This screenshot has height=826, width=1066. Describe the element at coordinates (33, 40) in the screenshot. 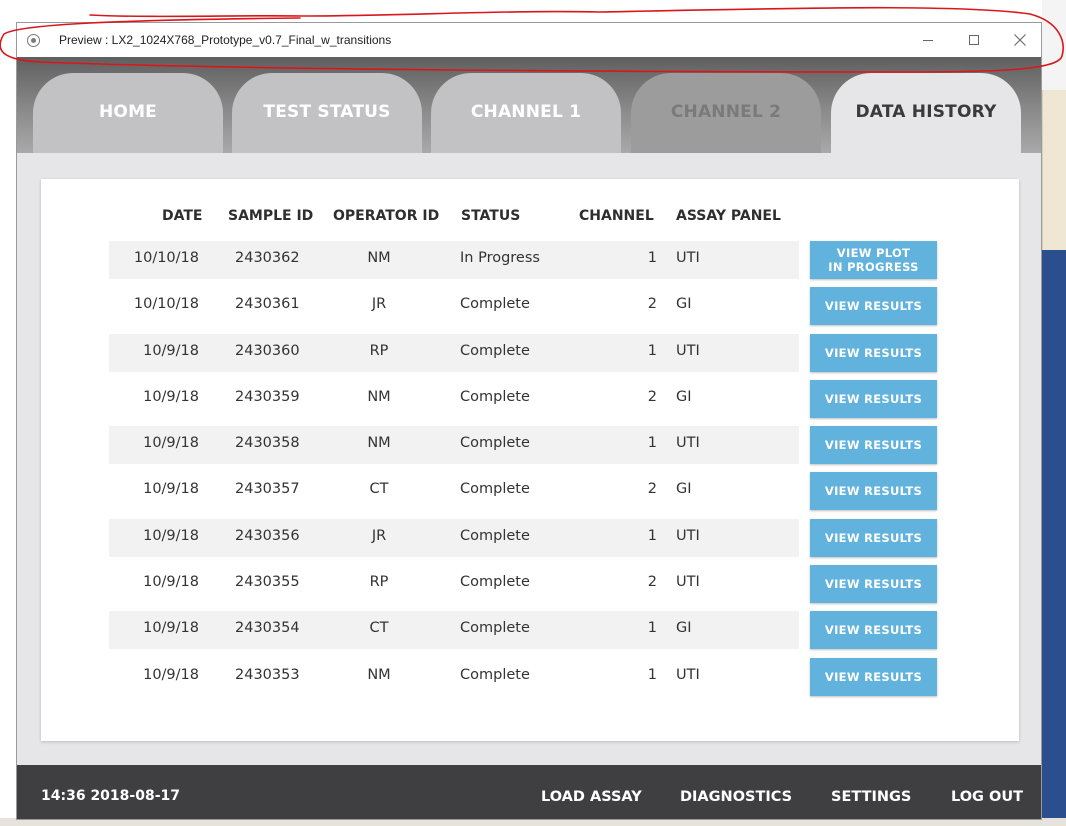

I see `radio-app-icon` at that location.